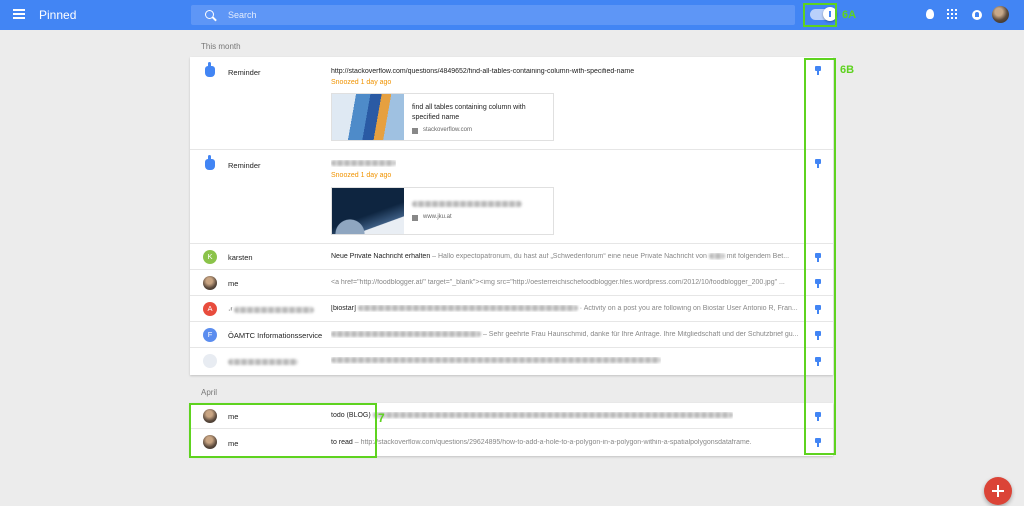 This screenshot has height=506, width=1024. Describe the element at coordinates (242, 15) in the screenshot. I see `search-placeholder: Search` at that location.